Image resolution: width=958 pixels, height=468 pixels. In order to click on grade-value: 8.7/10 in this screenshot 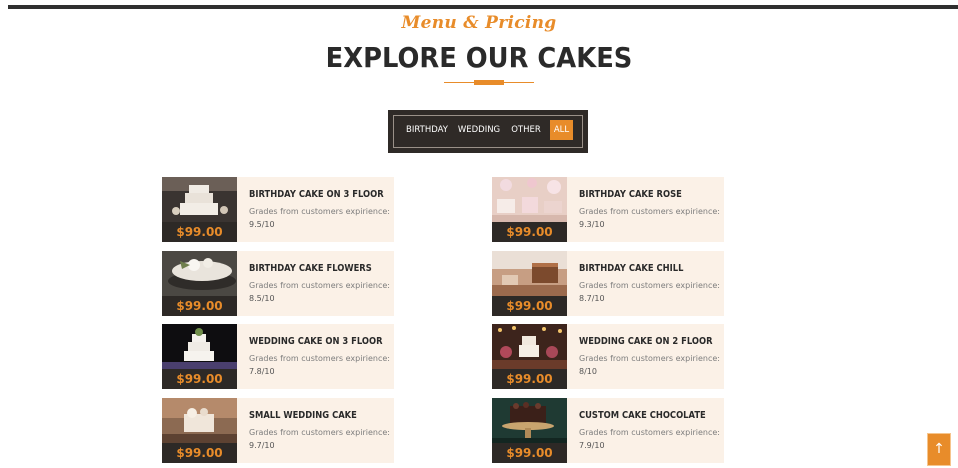, I will do `click(592, 298)`.